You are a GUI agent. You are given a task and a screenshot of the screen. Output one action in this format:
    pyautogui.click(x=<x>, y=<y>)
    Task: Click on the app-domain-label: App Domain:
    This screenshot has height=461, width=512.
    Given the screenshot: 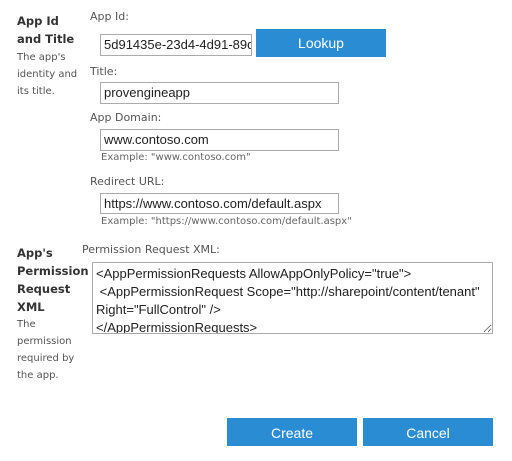 What is the action you would take?
    pyautogui.click(x=126, y=117)
    